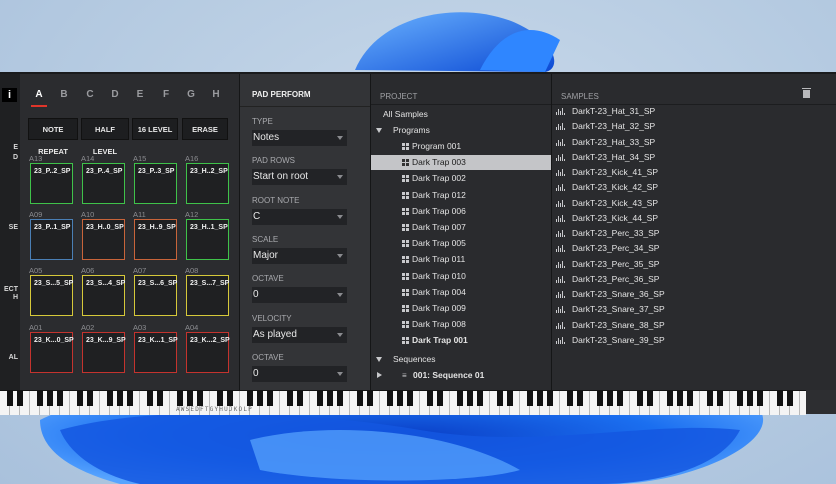  I want to click on sample-item: DarkT-23_Snare_39_SP, so click(694, 340).